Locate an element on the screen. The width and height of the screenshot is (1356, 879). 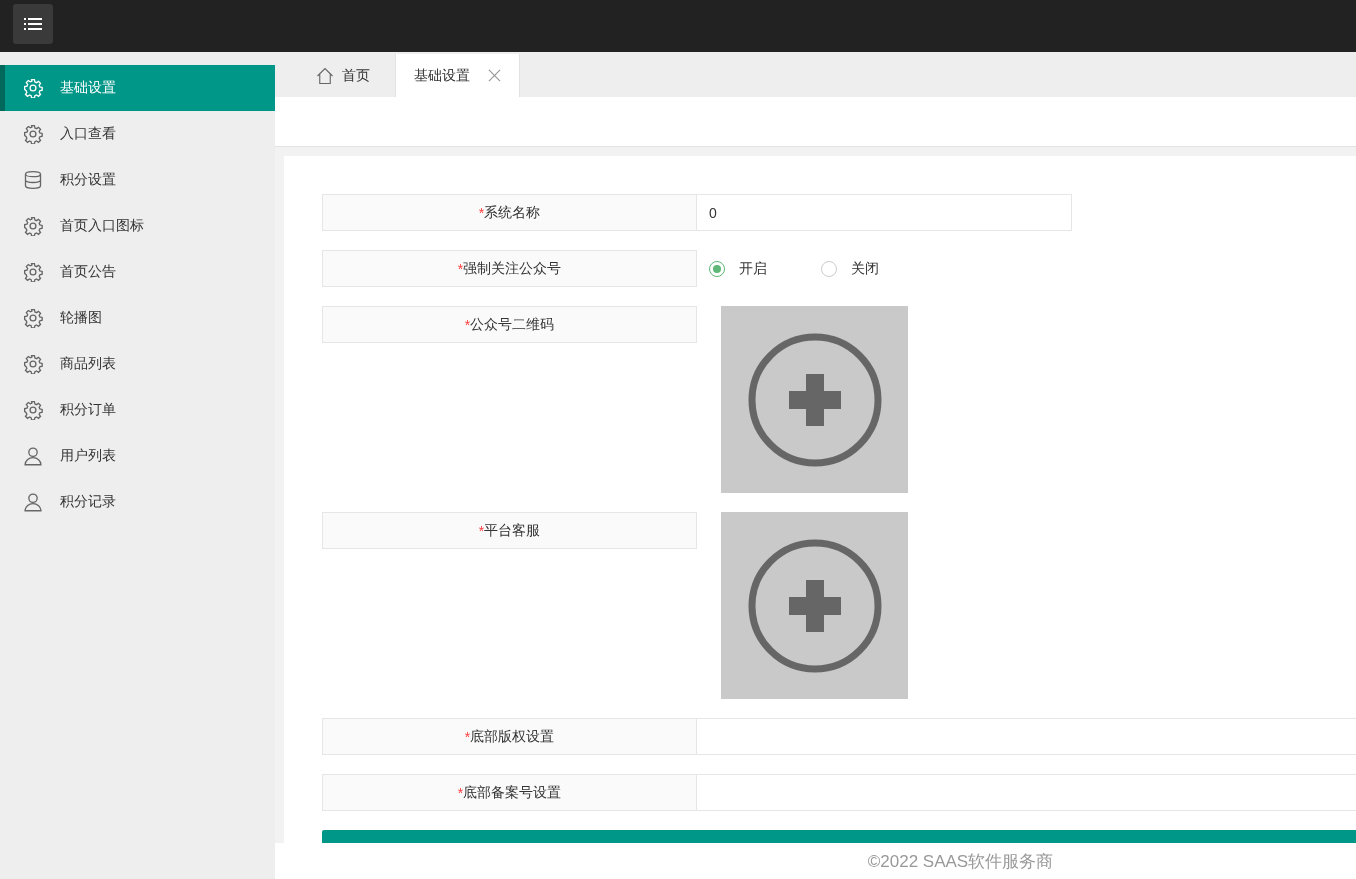
text-input: 0 is located at coordinates (884, 212).